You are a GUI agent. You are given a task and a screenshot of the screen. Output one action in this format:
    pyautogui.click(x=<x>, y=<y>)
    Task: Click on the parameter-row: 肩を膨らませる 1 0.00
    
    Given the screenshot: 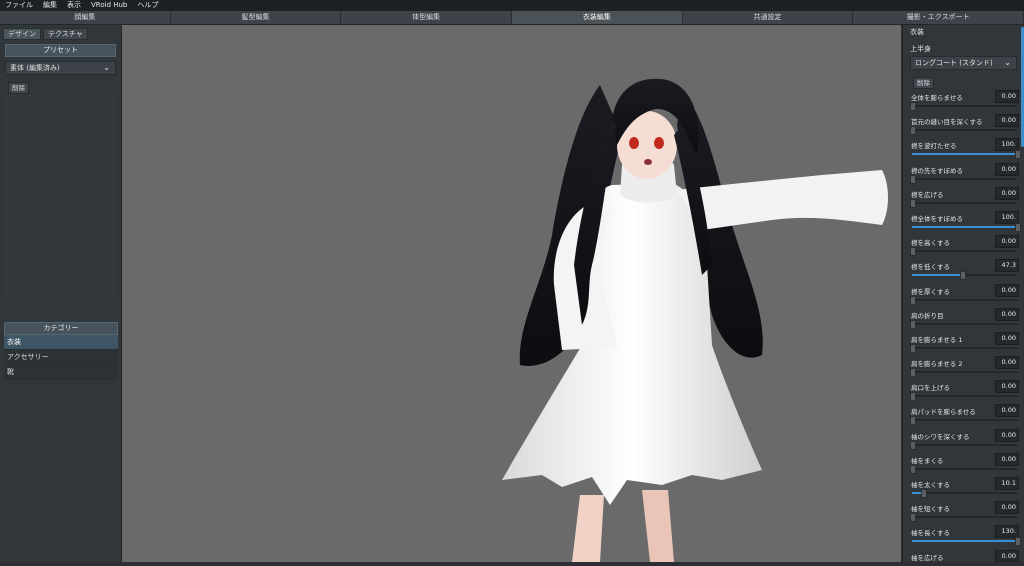 What is the action you would take?
    pyautogui.click(x=963, y=343)
    